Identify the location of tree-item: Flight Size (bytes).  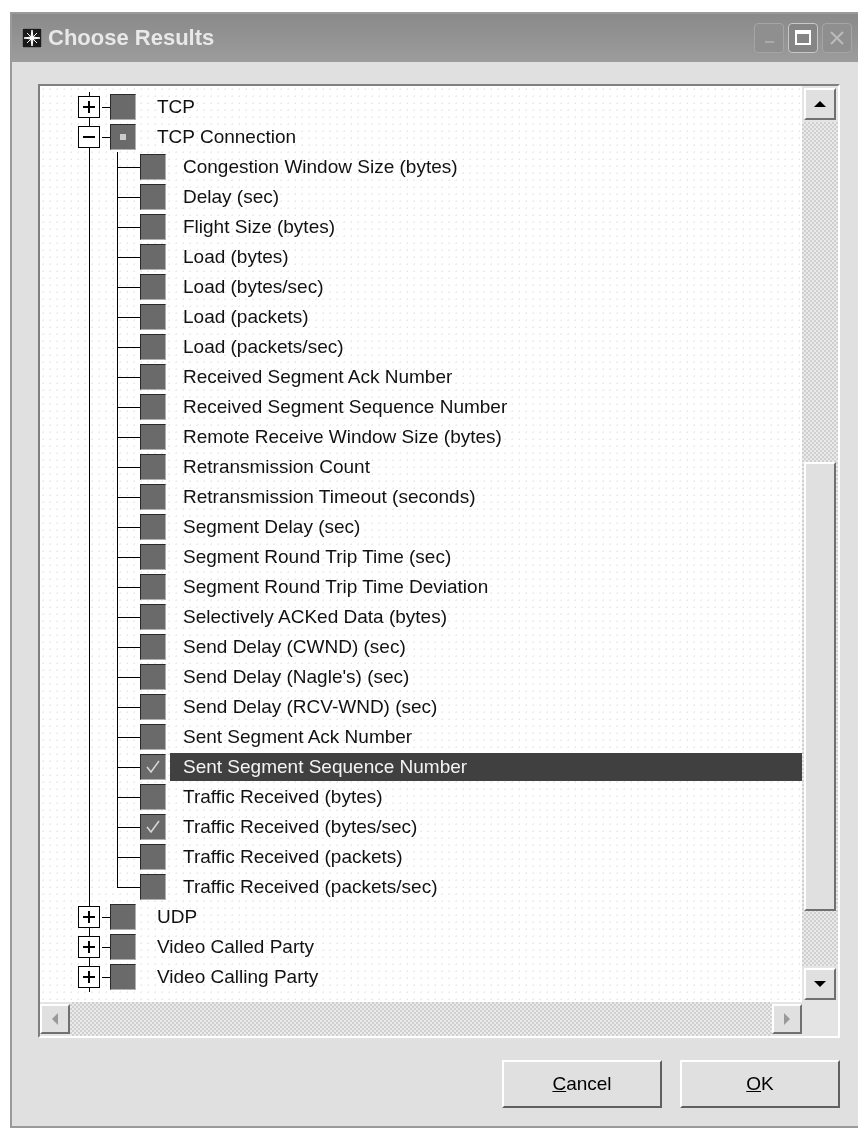
(486, 227).